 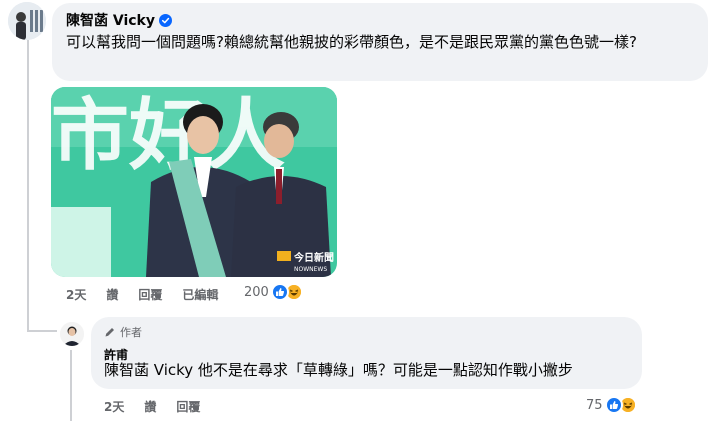 I want to click on author-badge: 作者, so click(x=123, y=332).